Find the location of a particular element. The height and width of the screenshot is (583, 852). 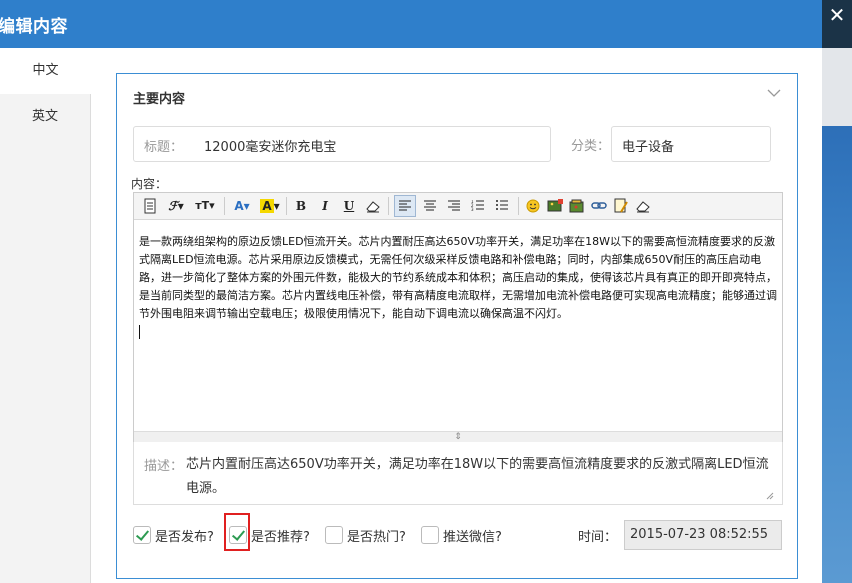

time-label: 时间： is located at coordinates (598, 537).